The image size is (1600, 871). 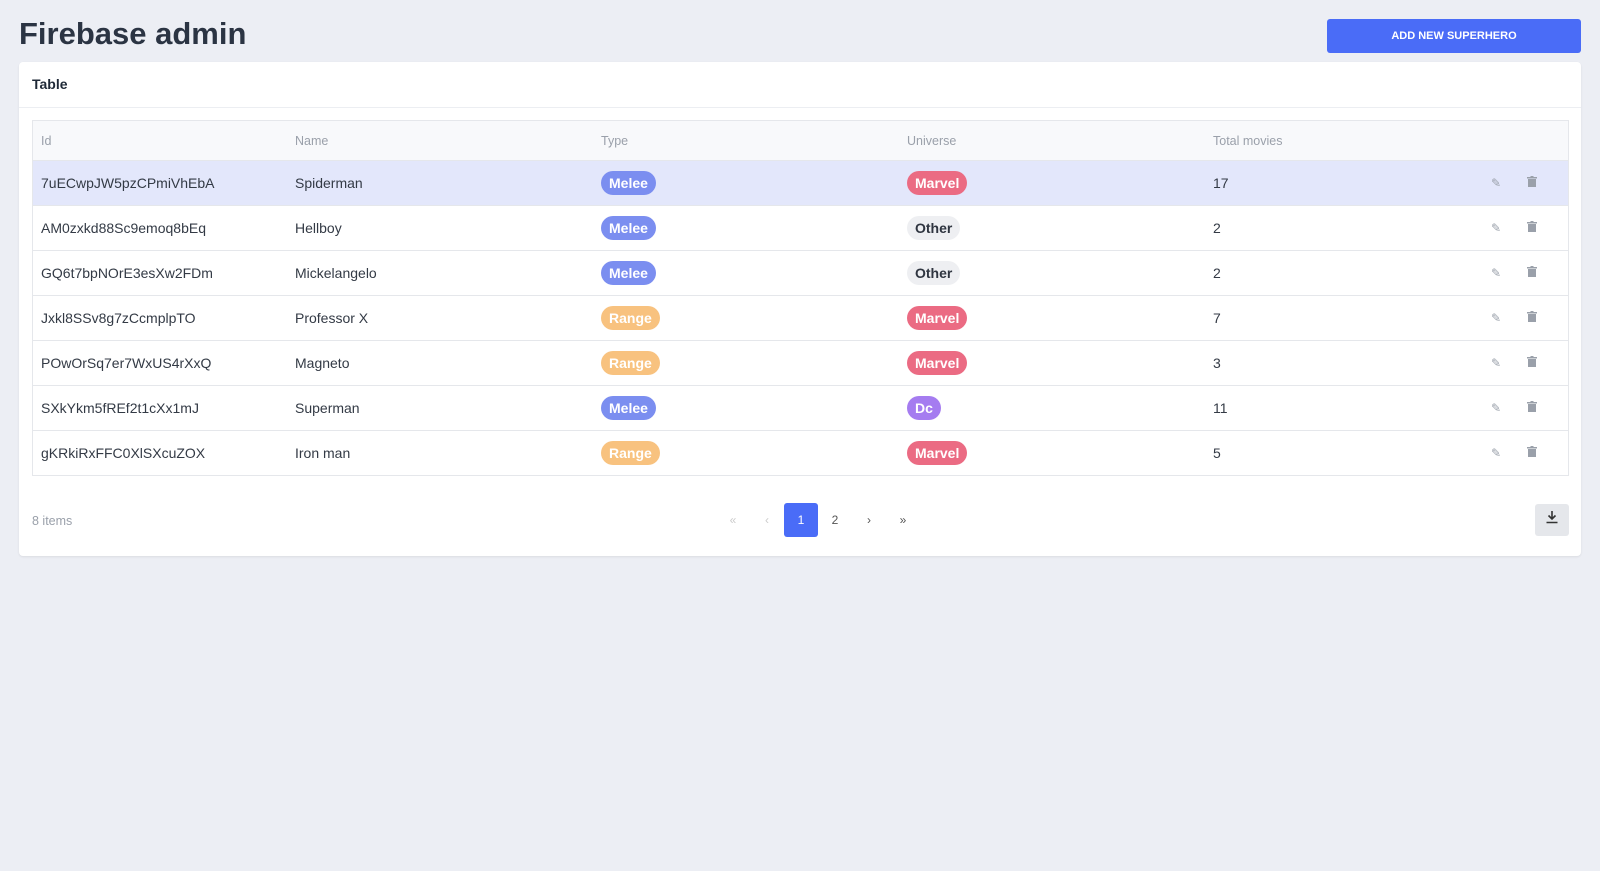 I want to click on cell-total-movies: 5, so click(x=1309, y=453).